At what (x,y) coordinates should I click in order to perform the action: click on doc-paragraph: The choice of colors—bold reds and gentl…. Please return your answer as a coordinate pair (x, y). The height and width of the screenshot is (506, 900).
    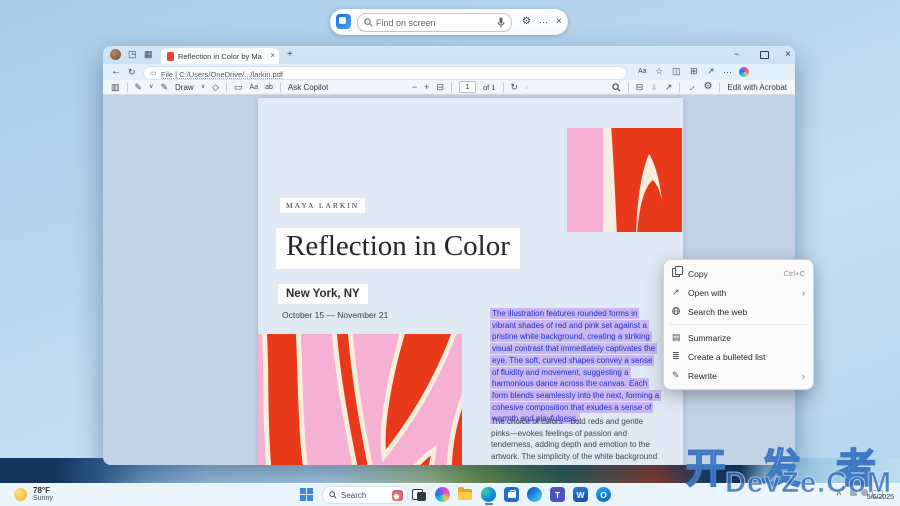
    Looking at the image, I should click on (574, 441).